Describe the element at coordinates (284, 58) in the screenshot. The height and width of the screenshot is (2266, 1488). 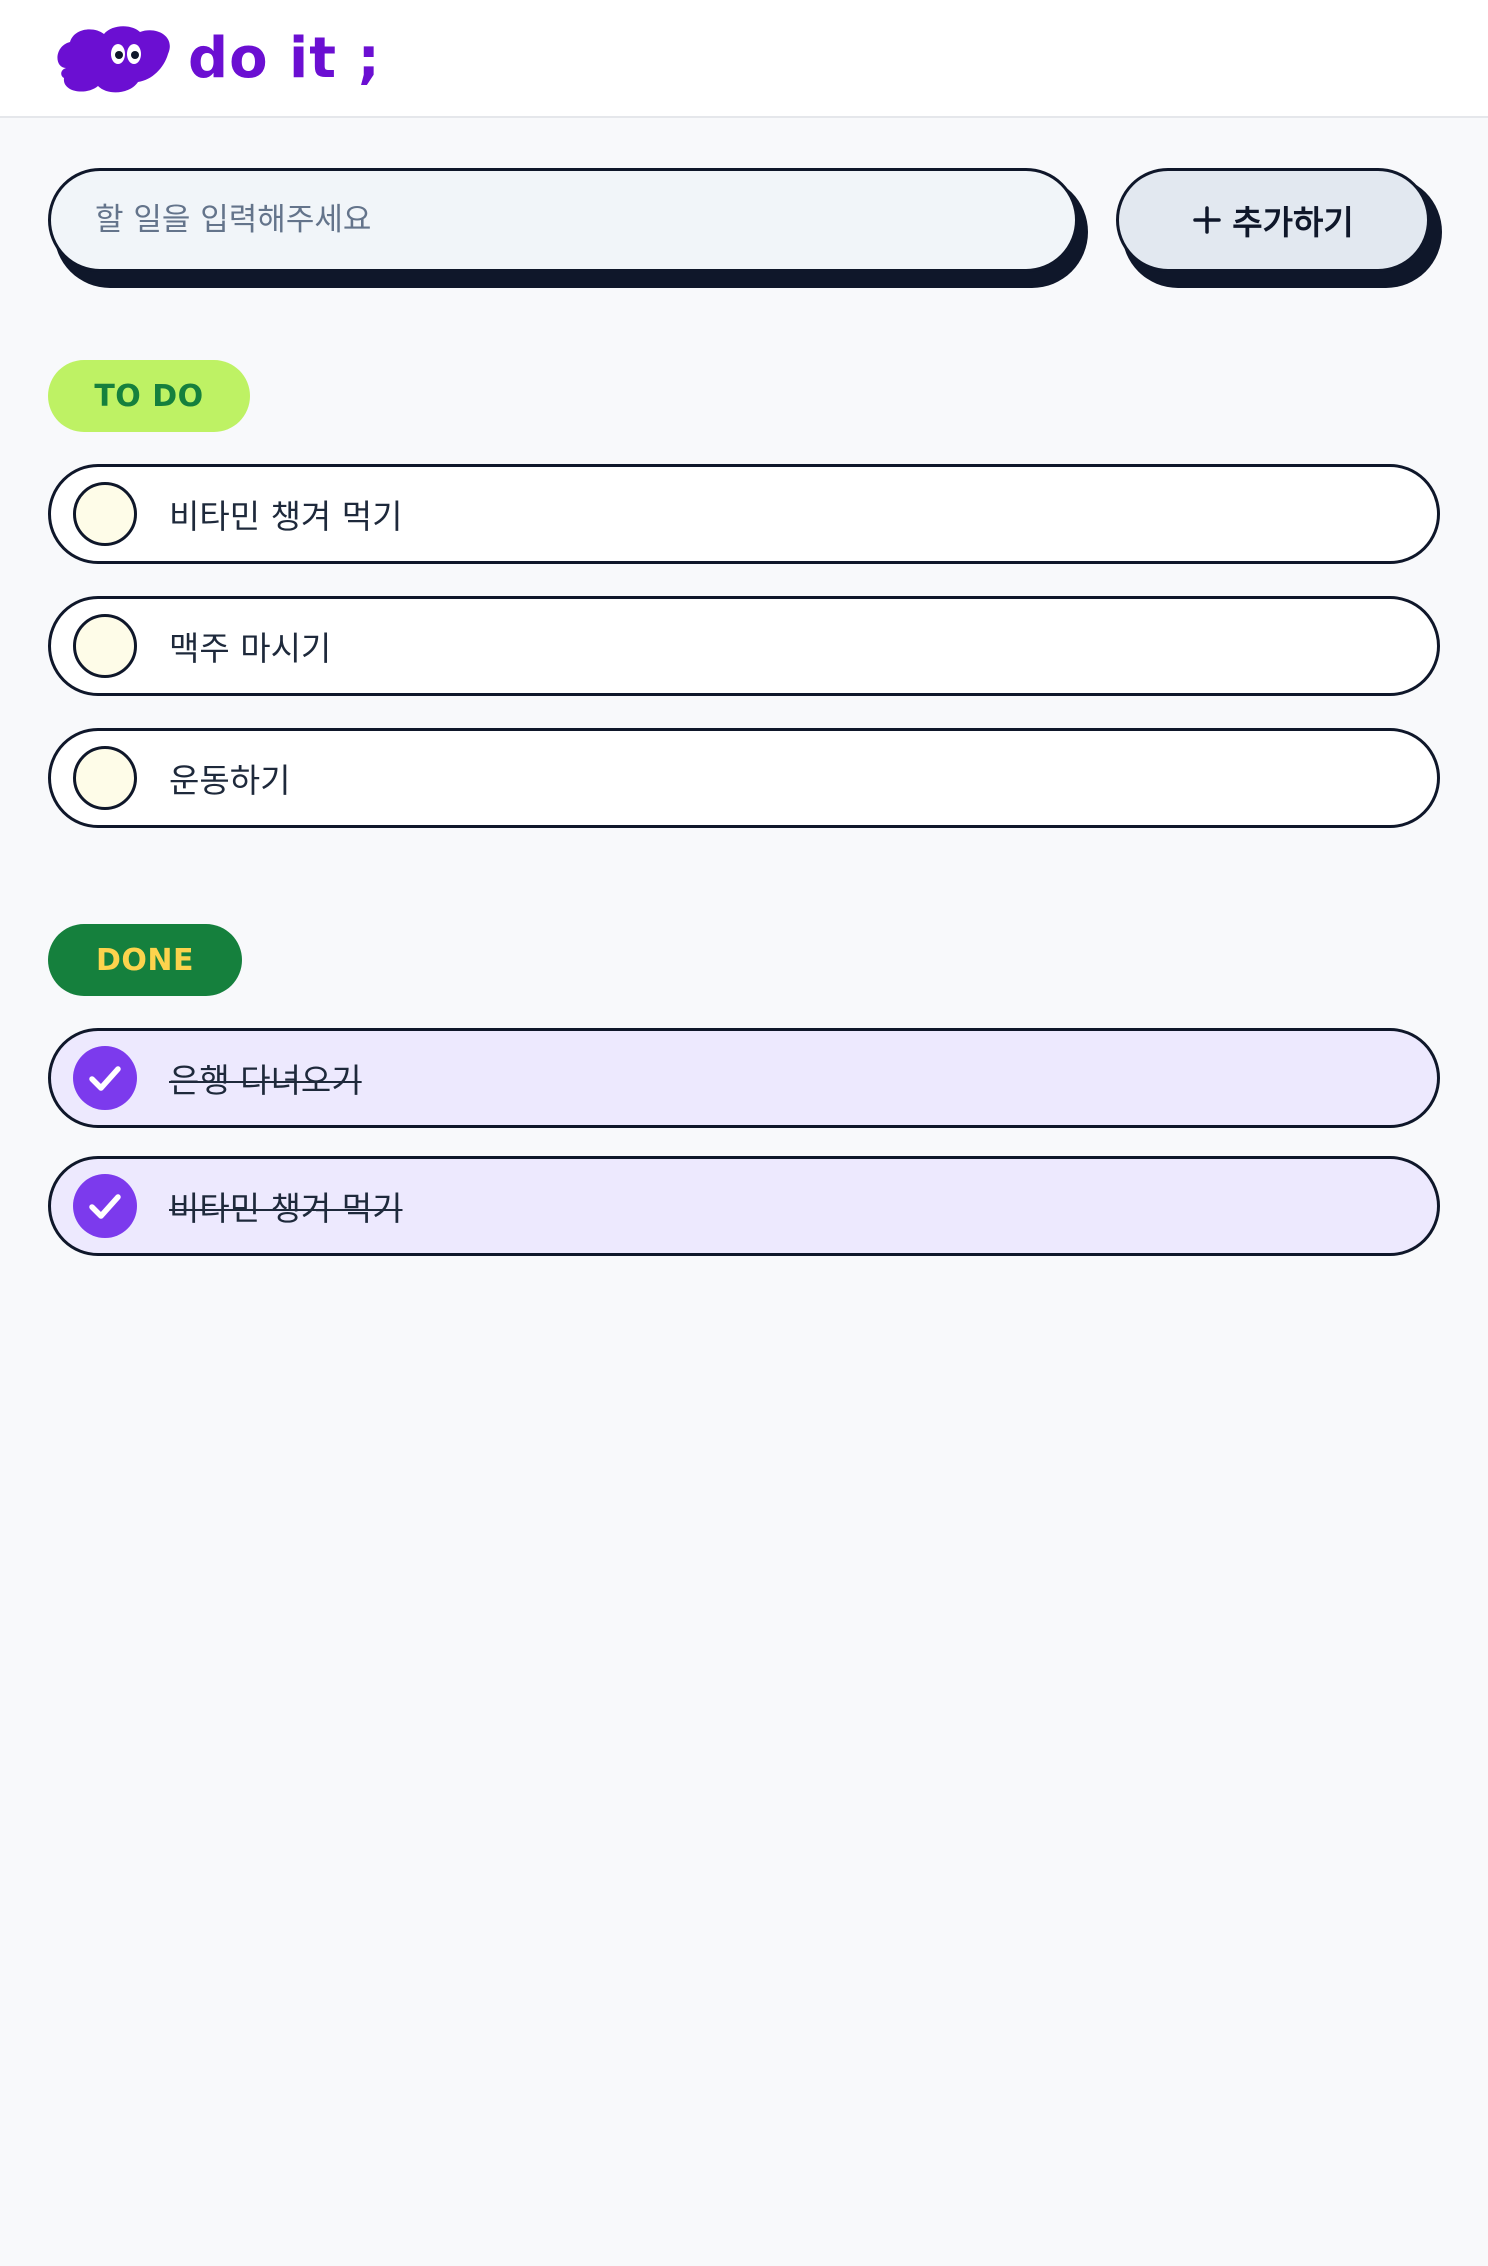
I see `logo-text: do it ;` at that location.